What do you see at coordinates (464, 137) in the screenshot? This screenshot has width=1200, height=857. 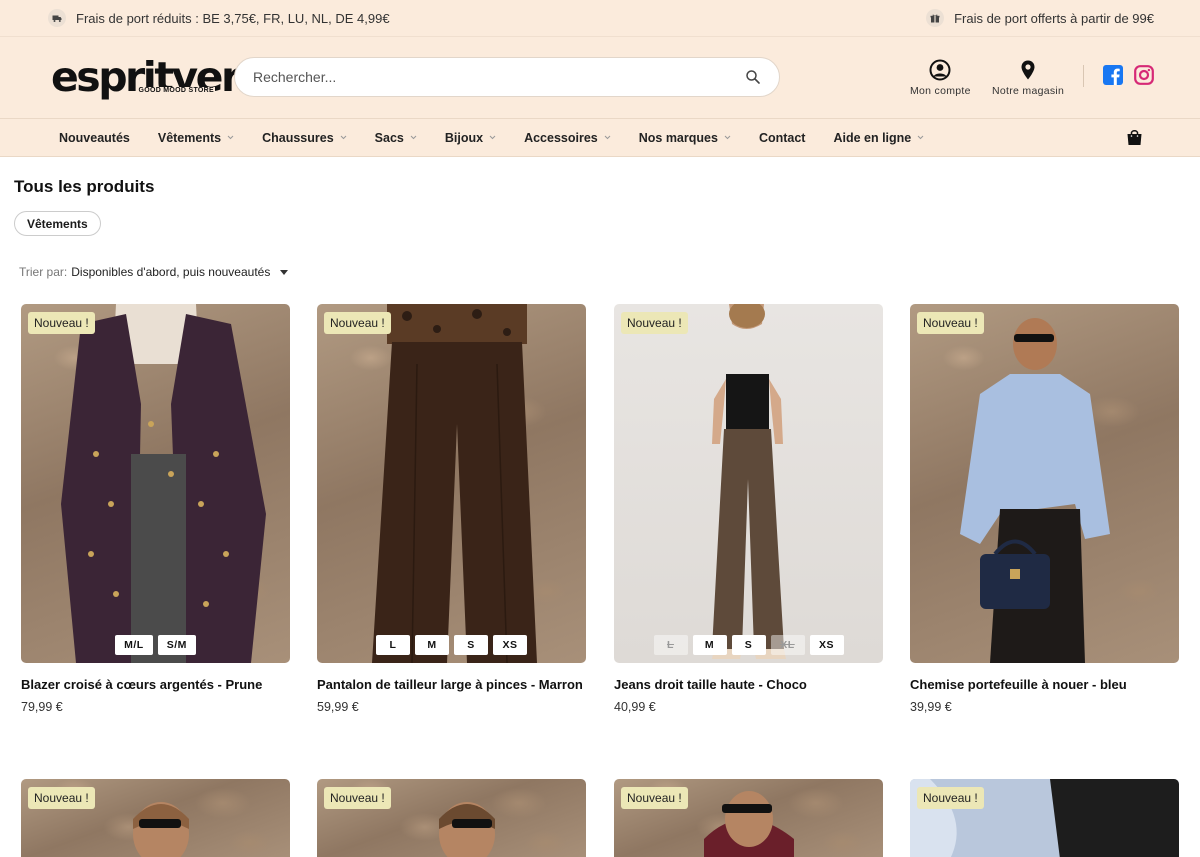 I see `nav-label: Bijoux` at bounding box center [464, 137].